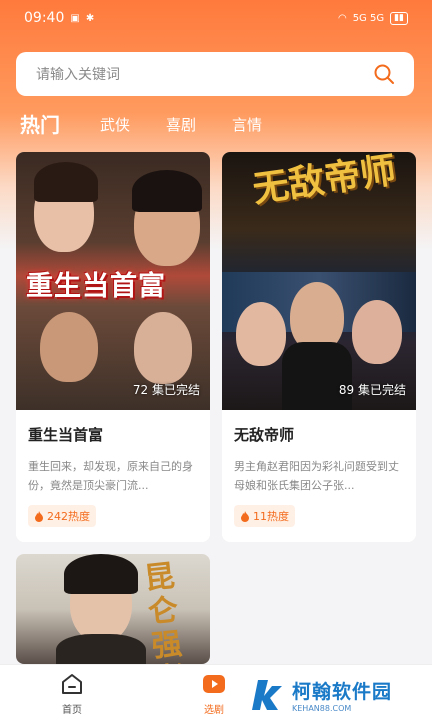  Describe the element at coordinates (72, 684) in the screenshot. I see `home-icon` at that location.